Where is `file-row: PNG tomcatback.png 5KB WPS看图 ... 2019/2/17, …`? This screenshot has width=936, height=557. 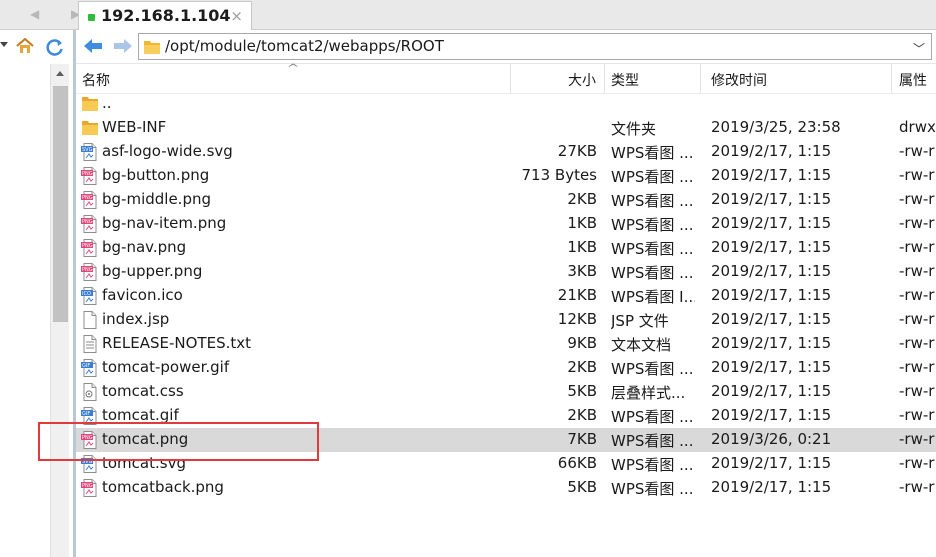 file-row: PNG tomcatback.png 5KB WPS看图 ... 2019/2/17, … is located at coordinates (506, 488).